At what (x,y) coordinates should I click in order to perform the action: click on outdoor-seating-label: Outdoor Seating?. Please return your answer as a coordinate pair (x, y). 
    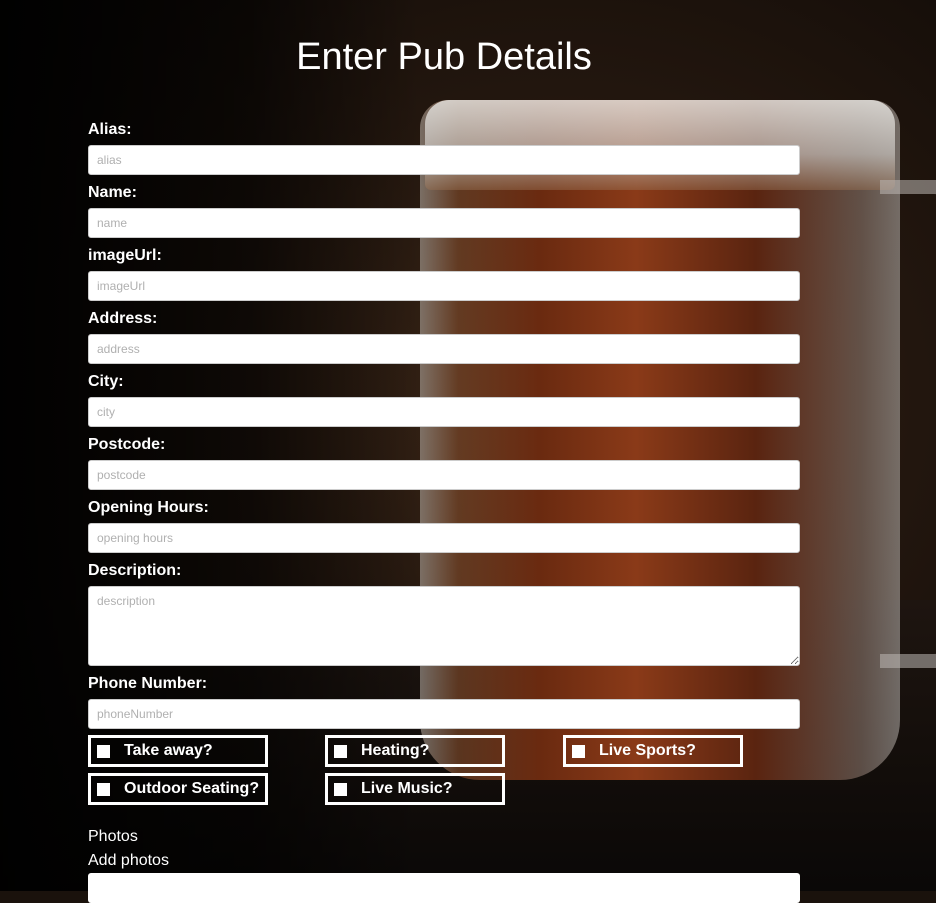
    Looking at the image, I should click on (192, 788).